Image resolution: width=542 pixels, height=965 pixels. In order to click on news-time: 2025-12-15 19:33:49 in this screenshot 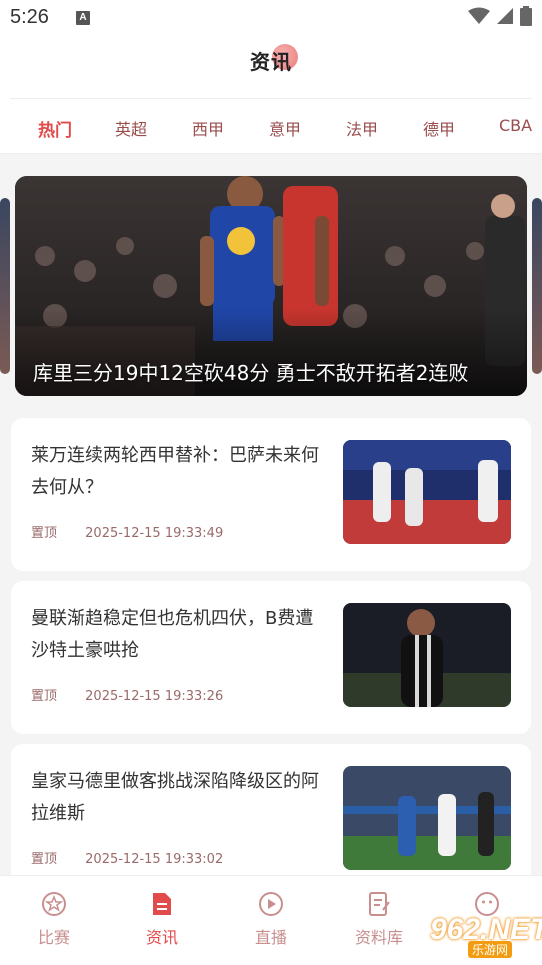, I will do `click(154, 533)`.